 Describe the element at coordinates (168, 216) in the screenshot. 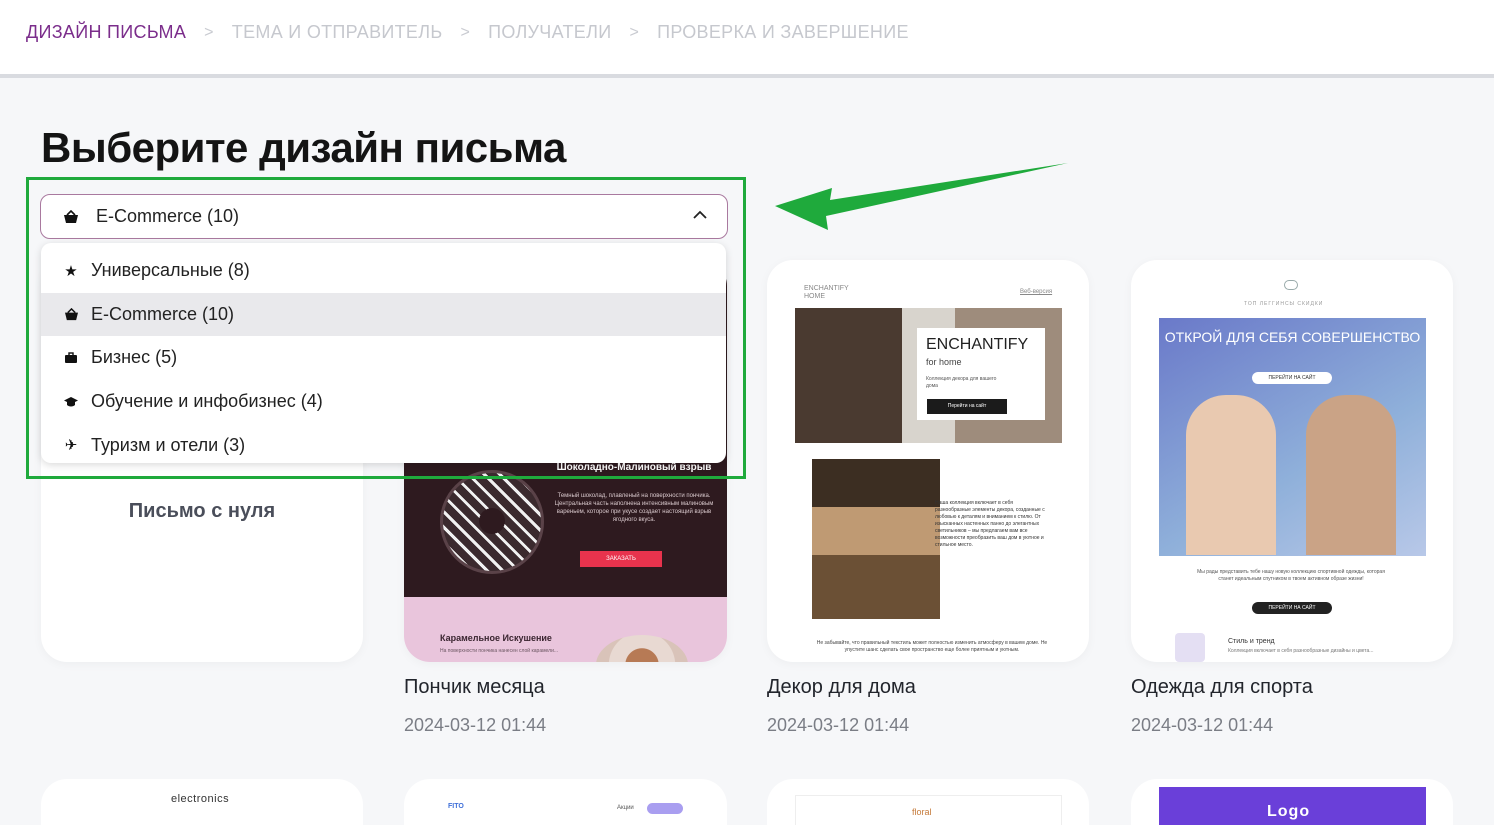

I see `category-select-value: E-Commerce (10)` at that location.